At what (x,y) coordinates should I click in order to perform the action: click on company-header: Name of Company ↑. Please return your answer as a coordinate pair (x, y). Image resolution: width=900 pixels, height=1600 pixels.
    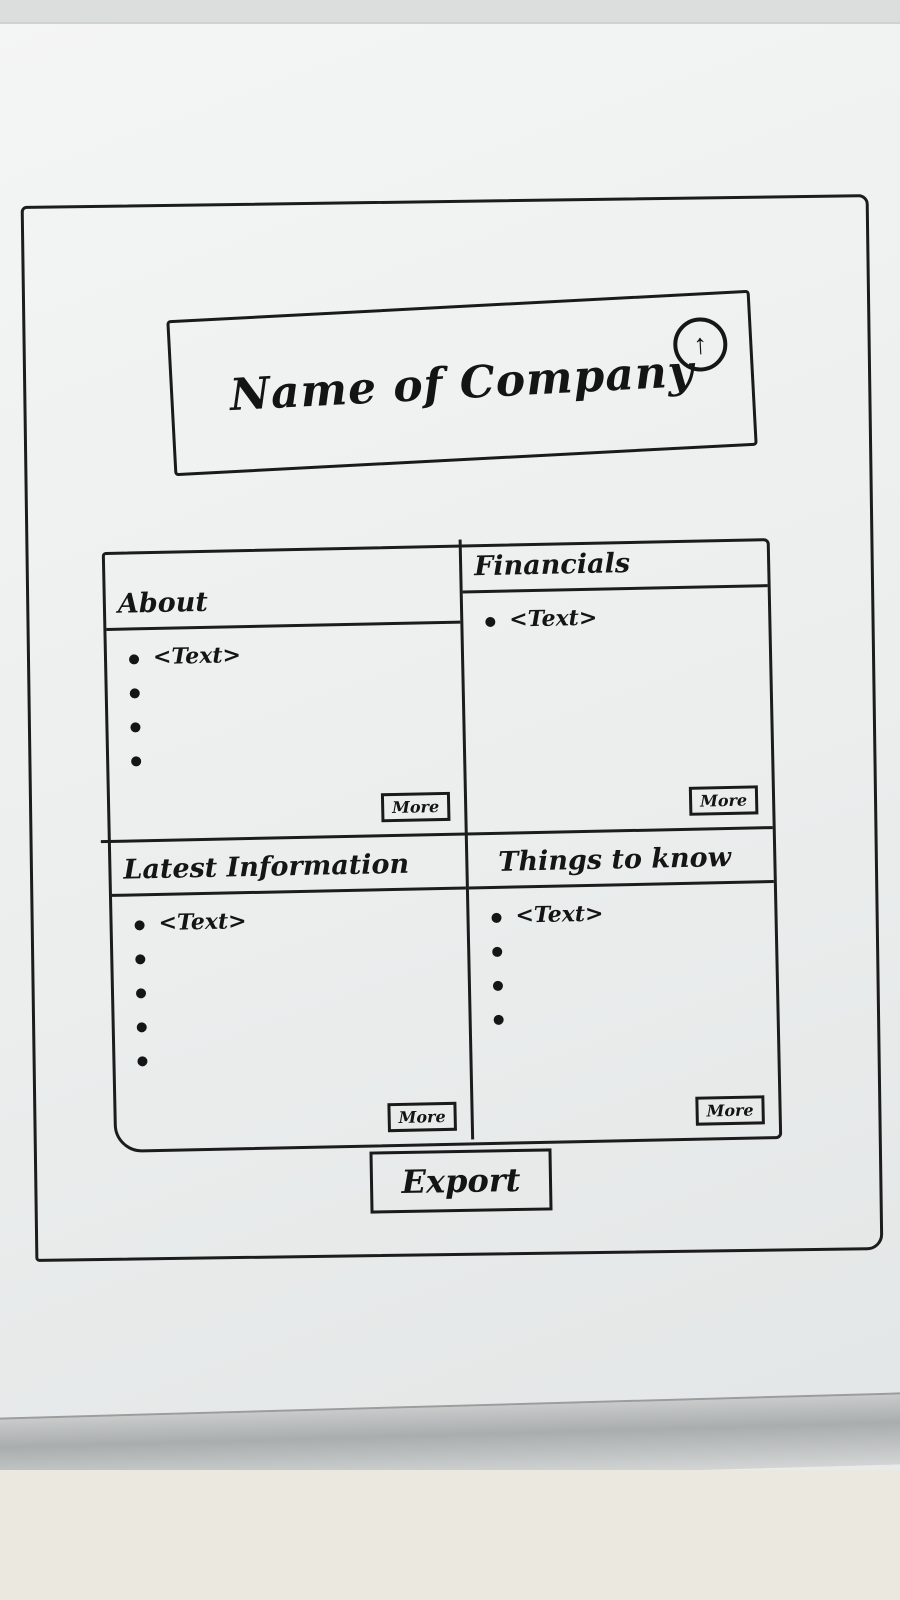
    Looking at the image, I should click on (462, 383).